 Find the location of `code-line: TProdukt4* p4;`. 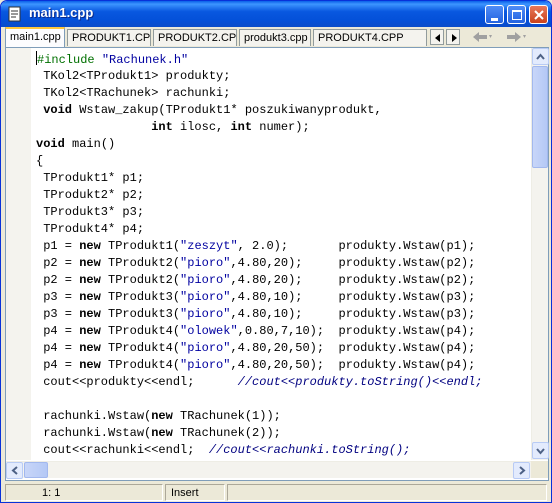

code-line: TProdukt4* p4; is located at coordinates (283, 229).